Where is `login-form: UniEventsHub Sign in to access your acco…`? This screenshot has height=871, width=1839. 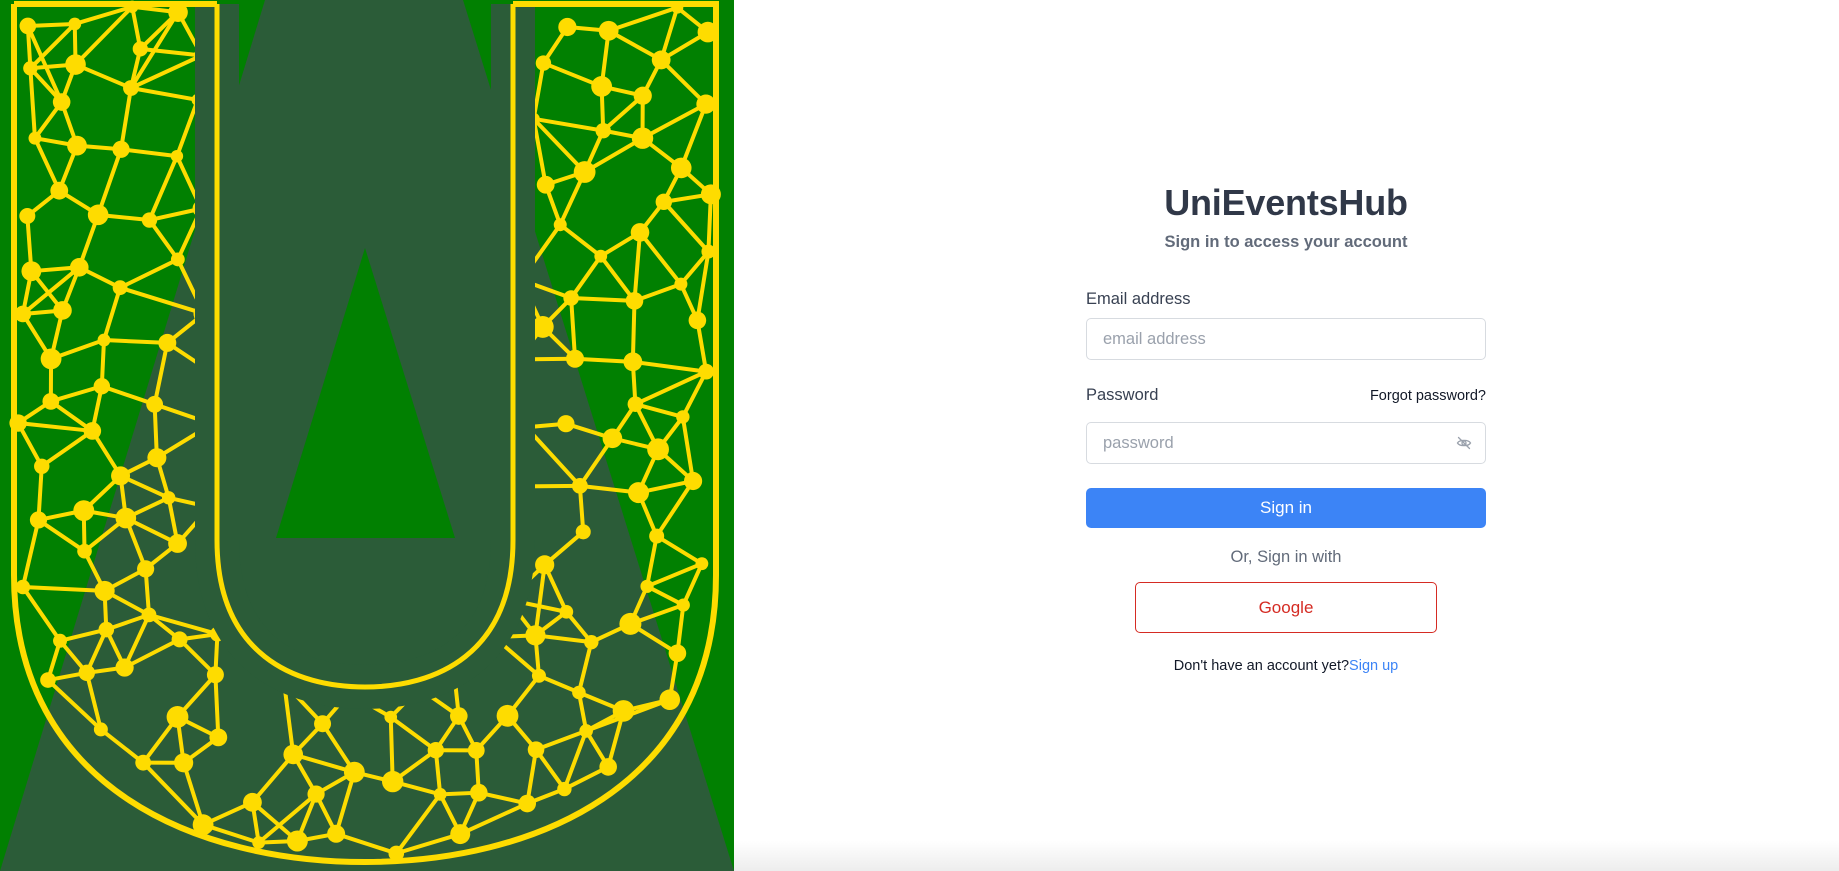 login-form: UniEventsHub Sign in to access your acco… is located at coordinates (1286, 422).